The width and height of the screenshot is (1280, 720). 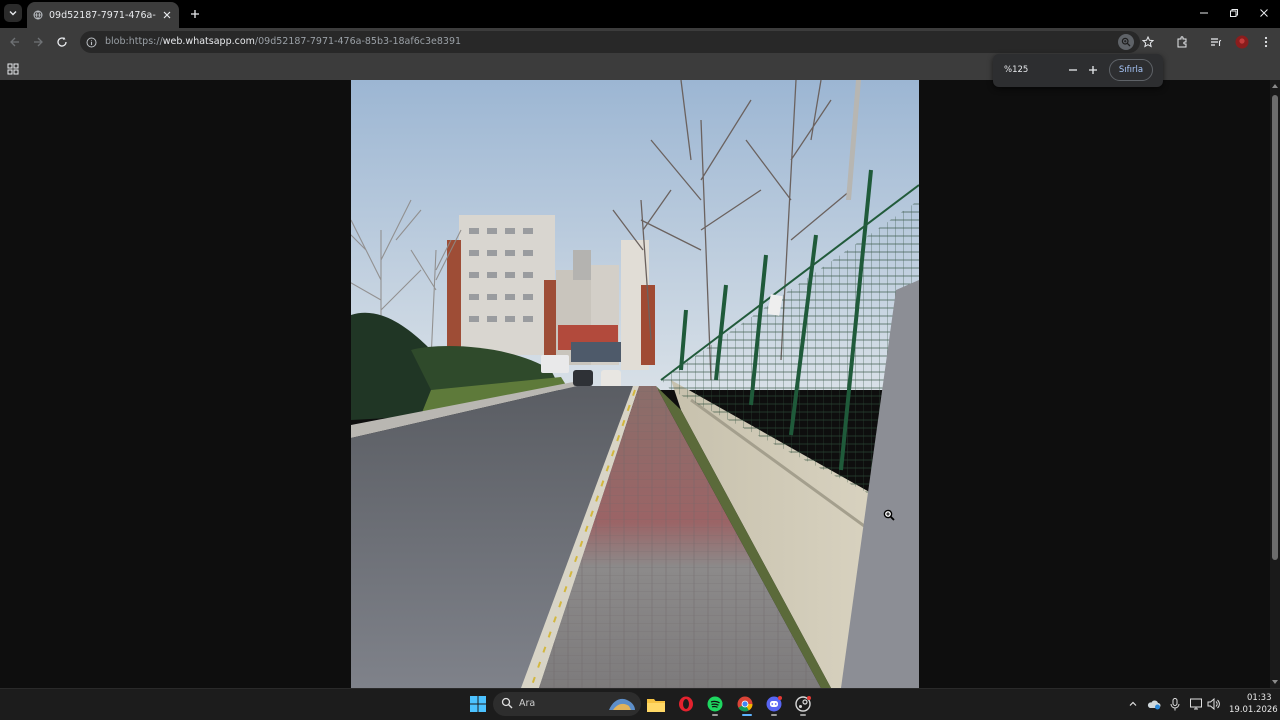 I want to click on search-icon, so click(x=507, y=703).